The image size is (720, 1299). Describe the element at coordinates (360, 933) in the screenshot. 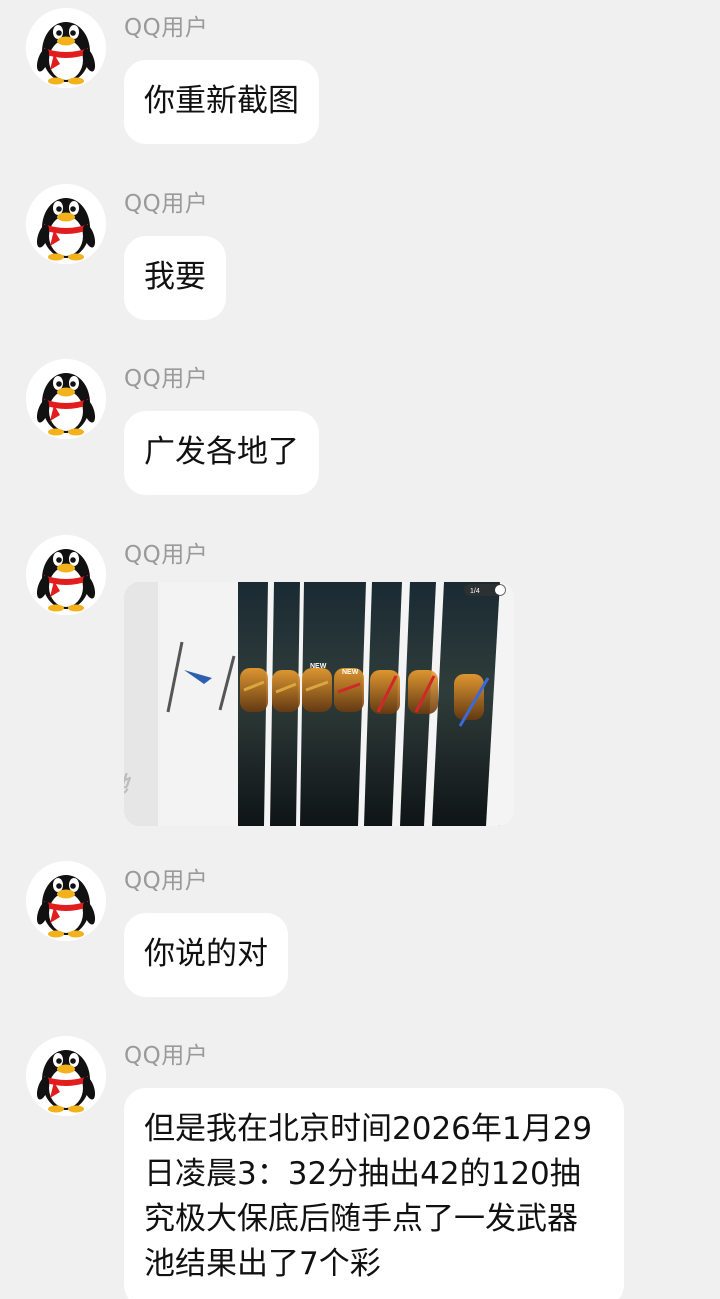

I see `message-item: QQ用户 你说的对` at that location.